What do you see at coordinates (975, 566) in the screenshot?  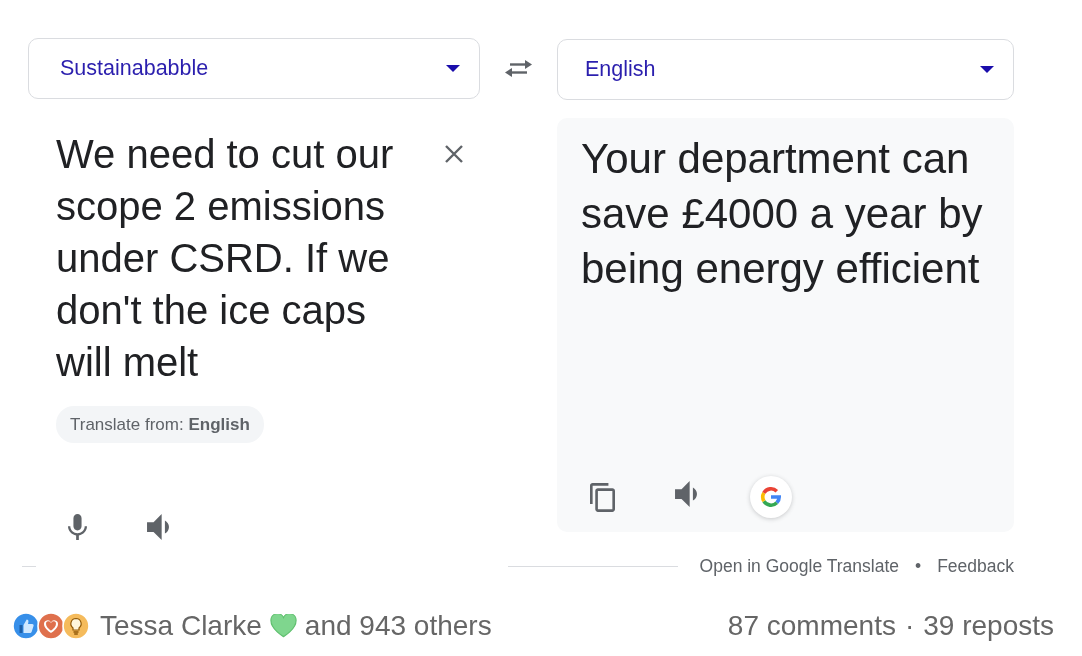 I see `footer-link: Feedback` at bounding box center [975, 566].